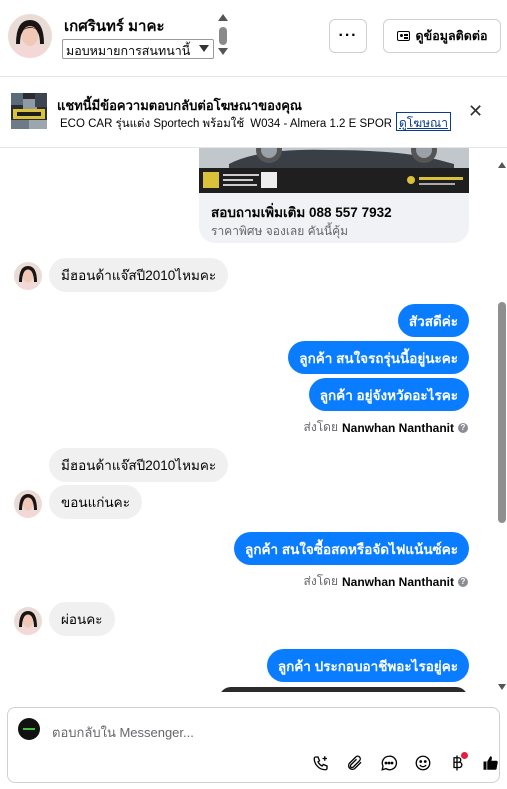 The height and width of the screenshot is (789, 507). What do you see at coordinates (343, 689) in the screenshot?
I see `media-message-preview` at bounding box center [343, 689].